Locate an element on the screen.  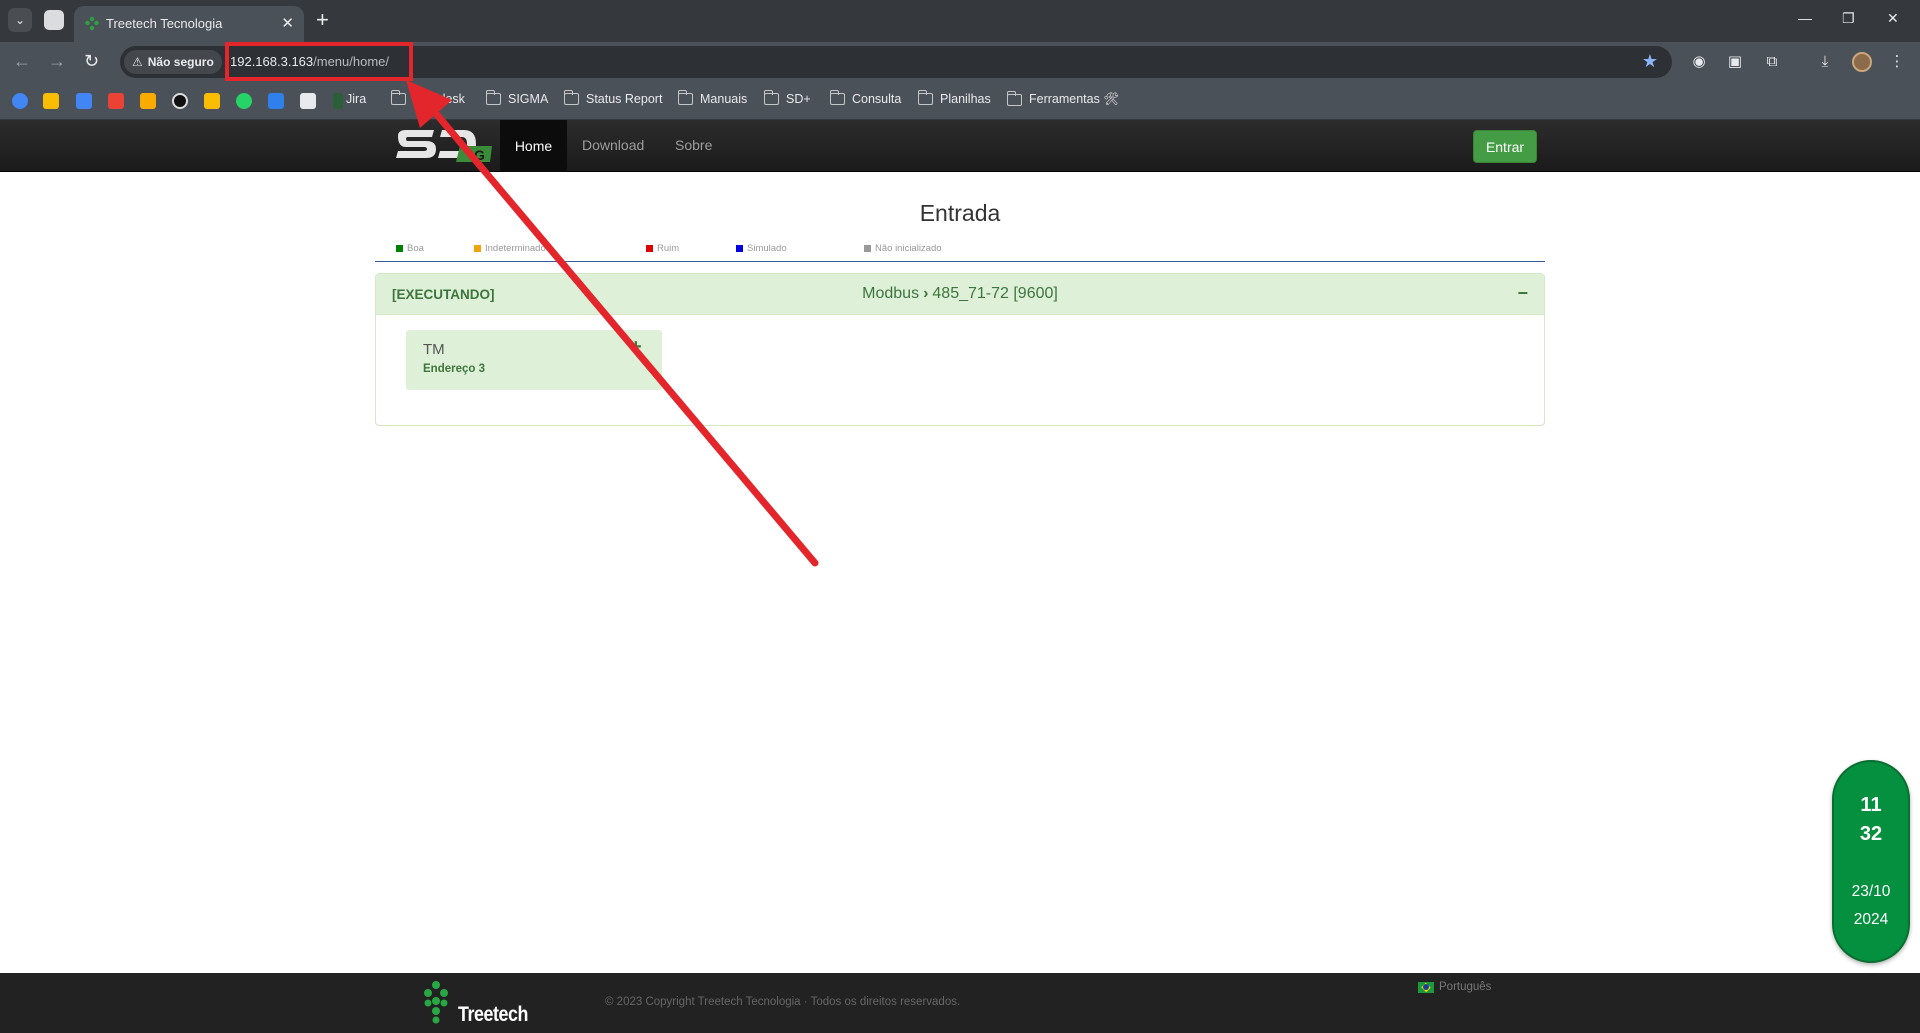
clock-minute: 32 is located at coordinates (1871, 834).